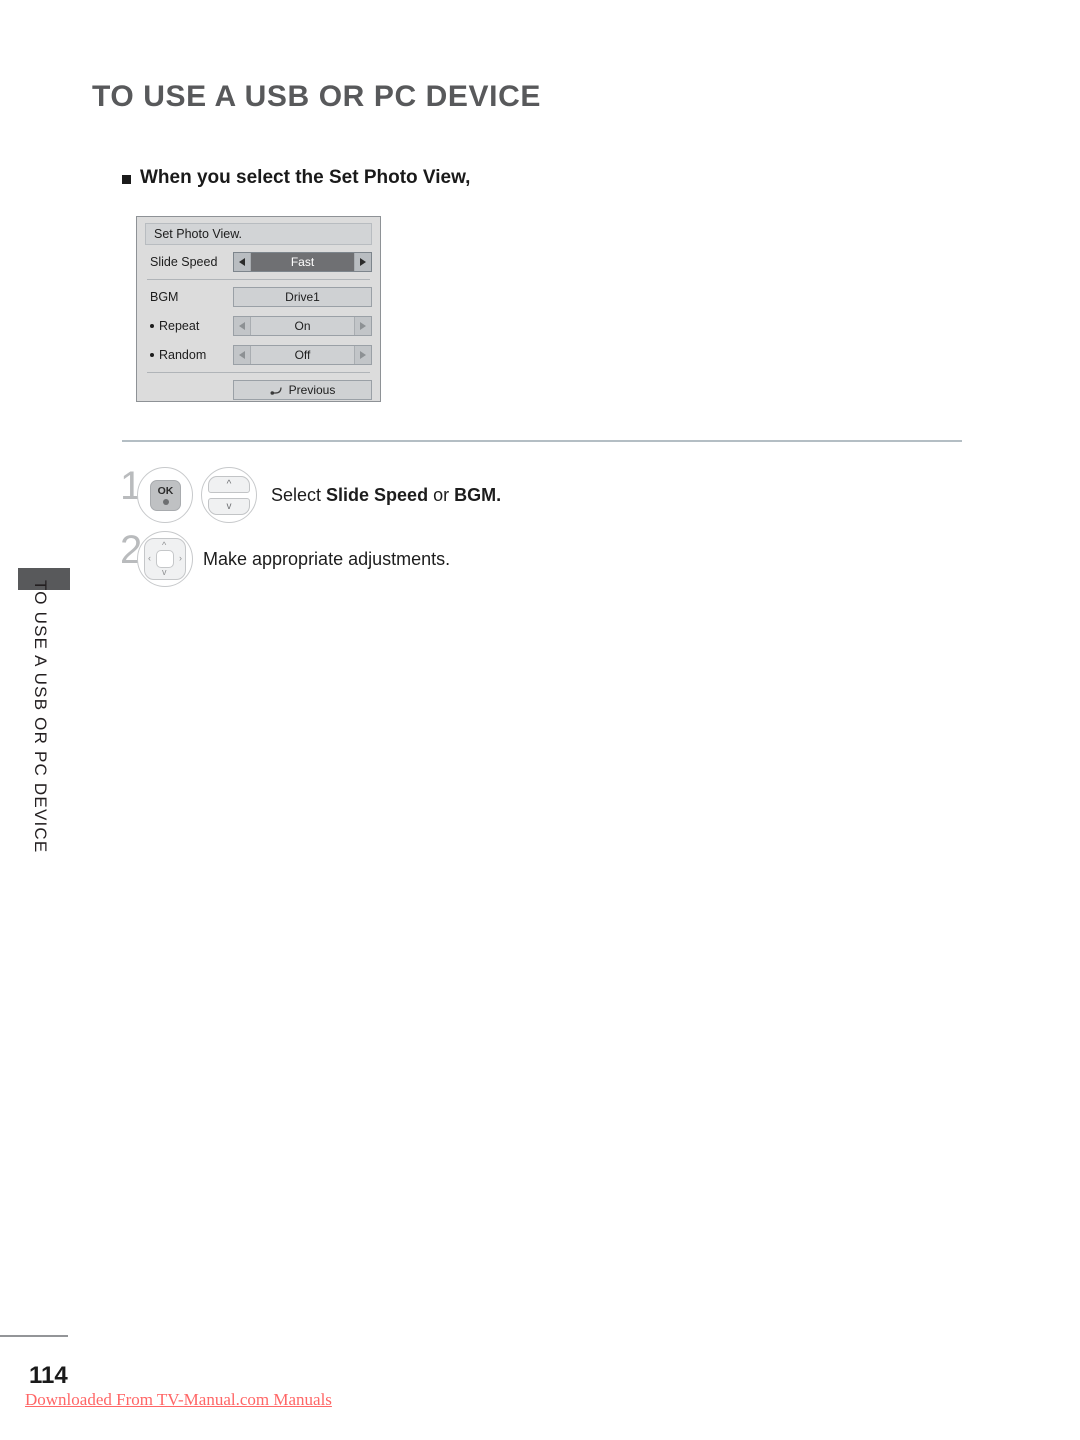 Image resolution: width=1080 pixels, height=1440 pixels. I want to click on ok-button: OK, so click(165, 495).